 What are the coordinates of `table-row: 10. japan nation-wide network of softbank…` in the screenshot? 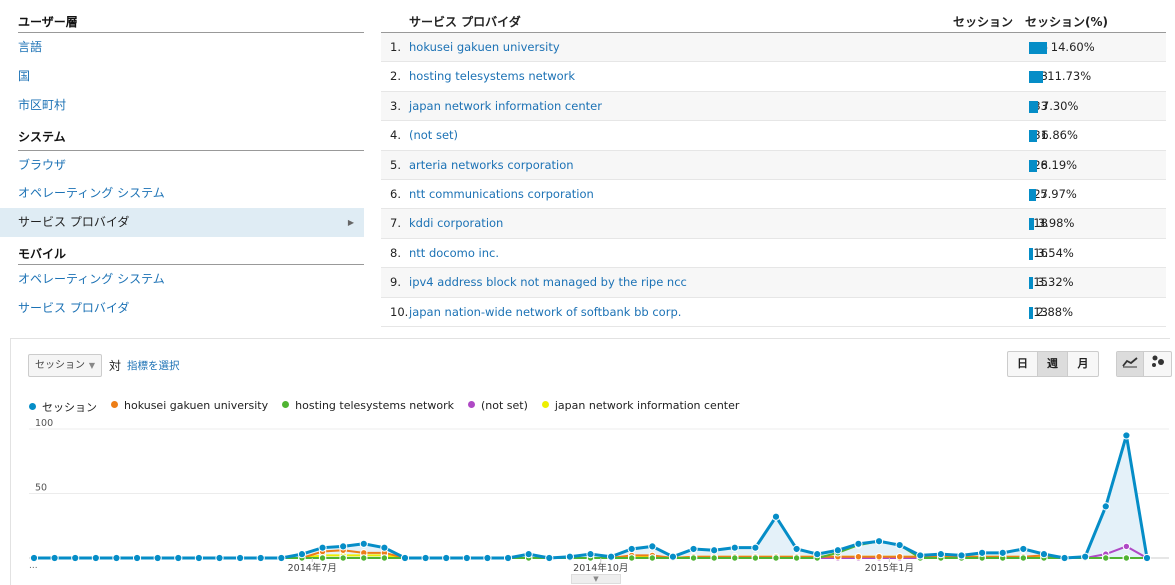 It's located at (773, 312).